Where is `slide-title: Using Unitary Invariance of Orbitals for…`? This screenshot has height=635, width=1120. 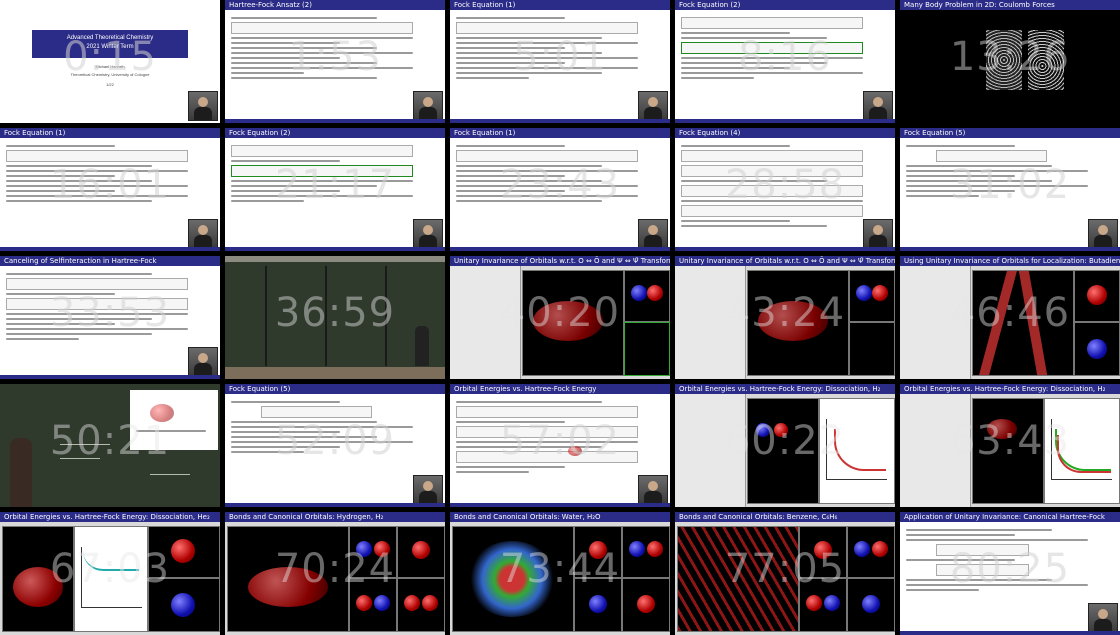
slide-title: Using Unitary Invariance of Orbitals for… is located at coordinates (1010, 261).